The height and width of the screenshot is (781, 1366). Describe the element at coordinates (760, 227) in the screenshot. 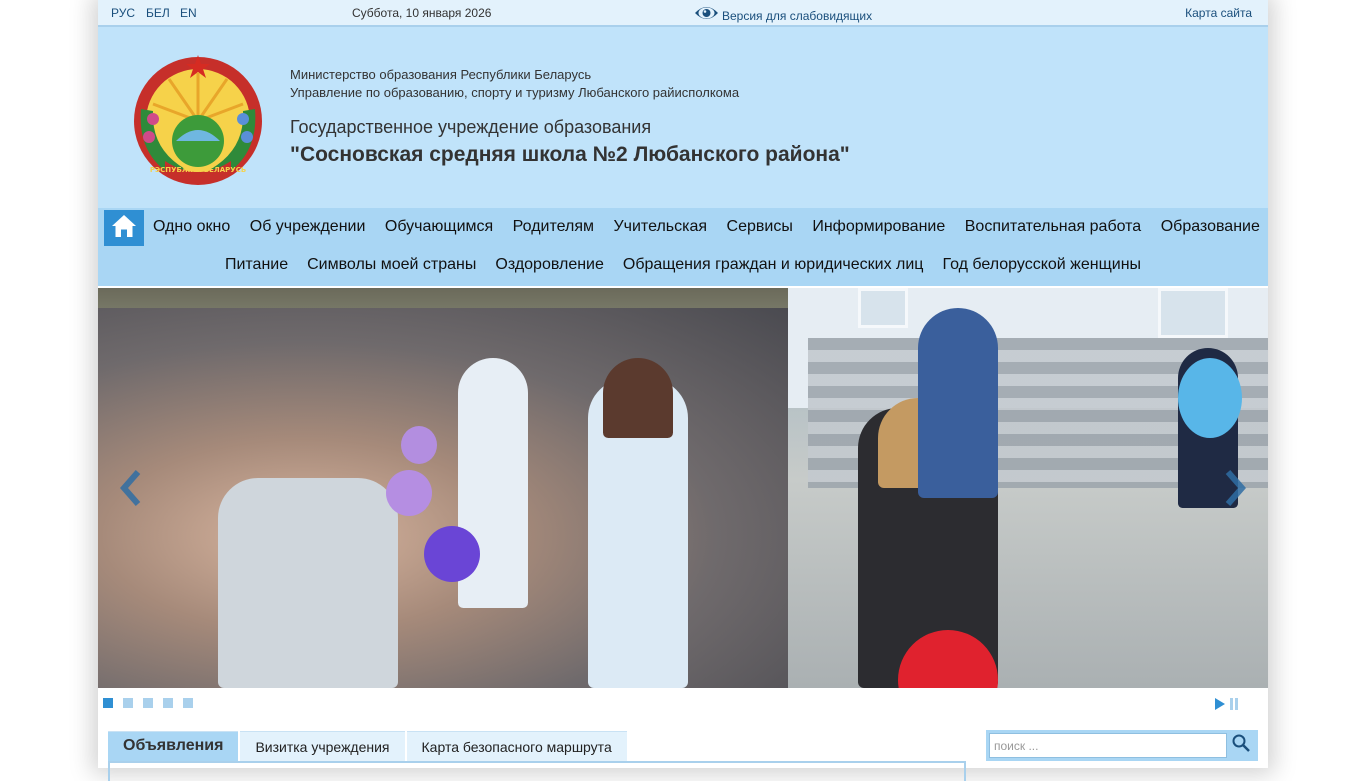

I see `nav-item: Сервисы` at that location.